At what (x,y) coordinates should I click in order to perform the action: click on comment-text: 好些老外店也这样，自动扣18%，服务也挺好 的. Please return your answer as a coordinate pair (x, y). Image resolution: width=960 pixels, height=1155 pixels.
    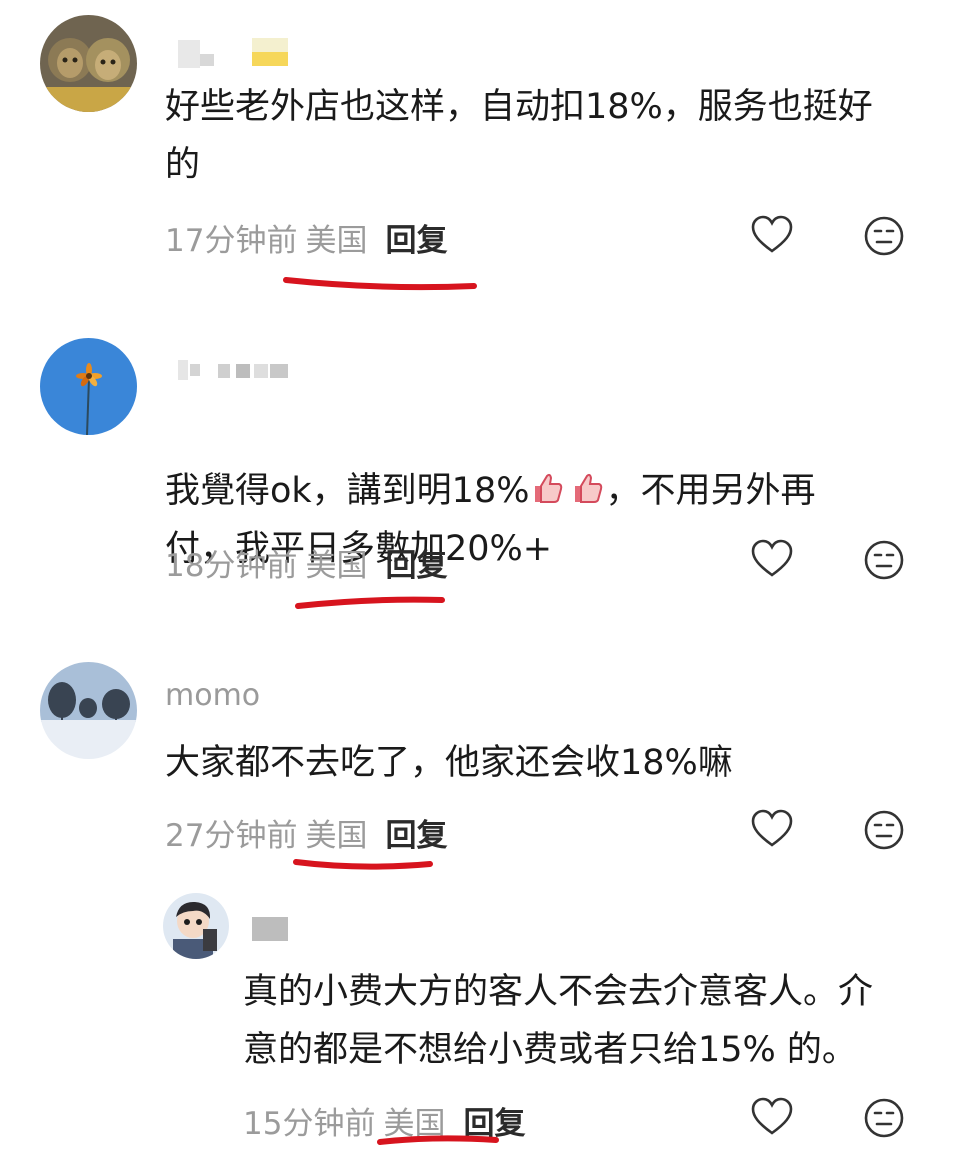
    Looking at the image, I should click on (519, 136).